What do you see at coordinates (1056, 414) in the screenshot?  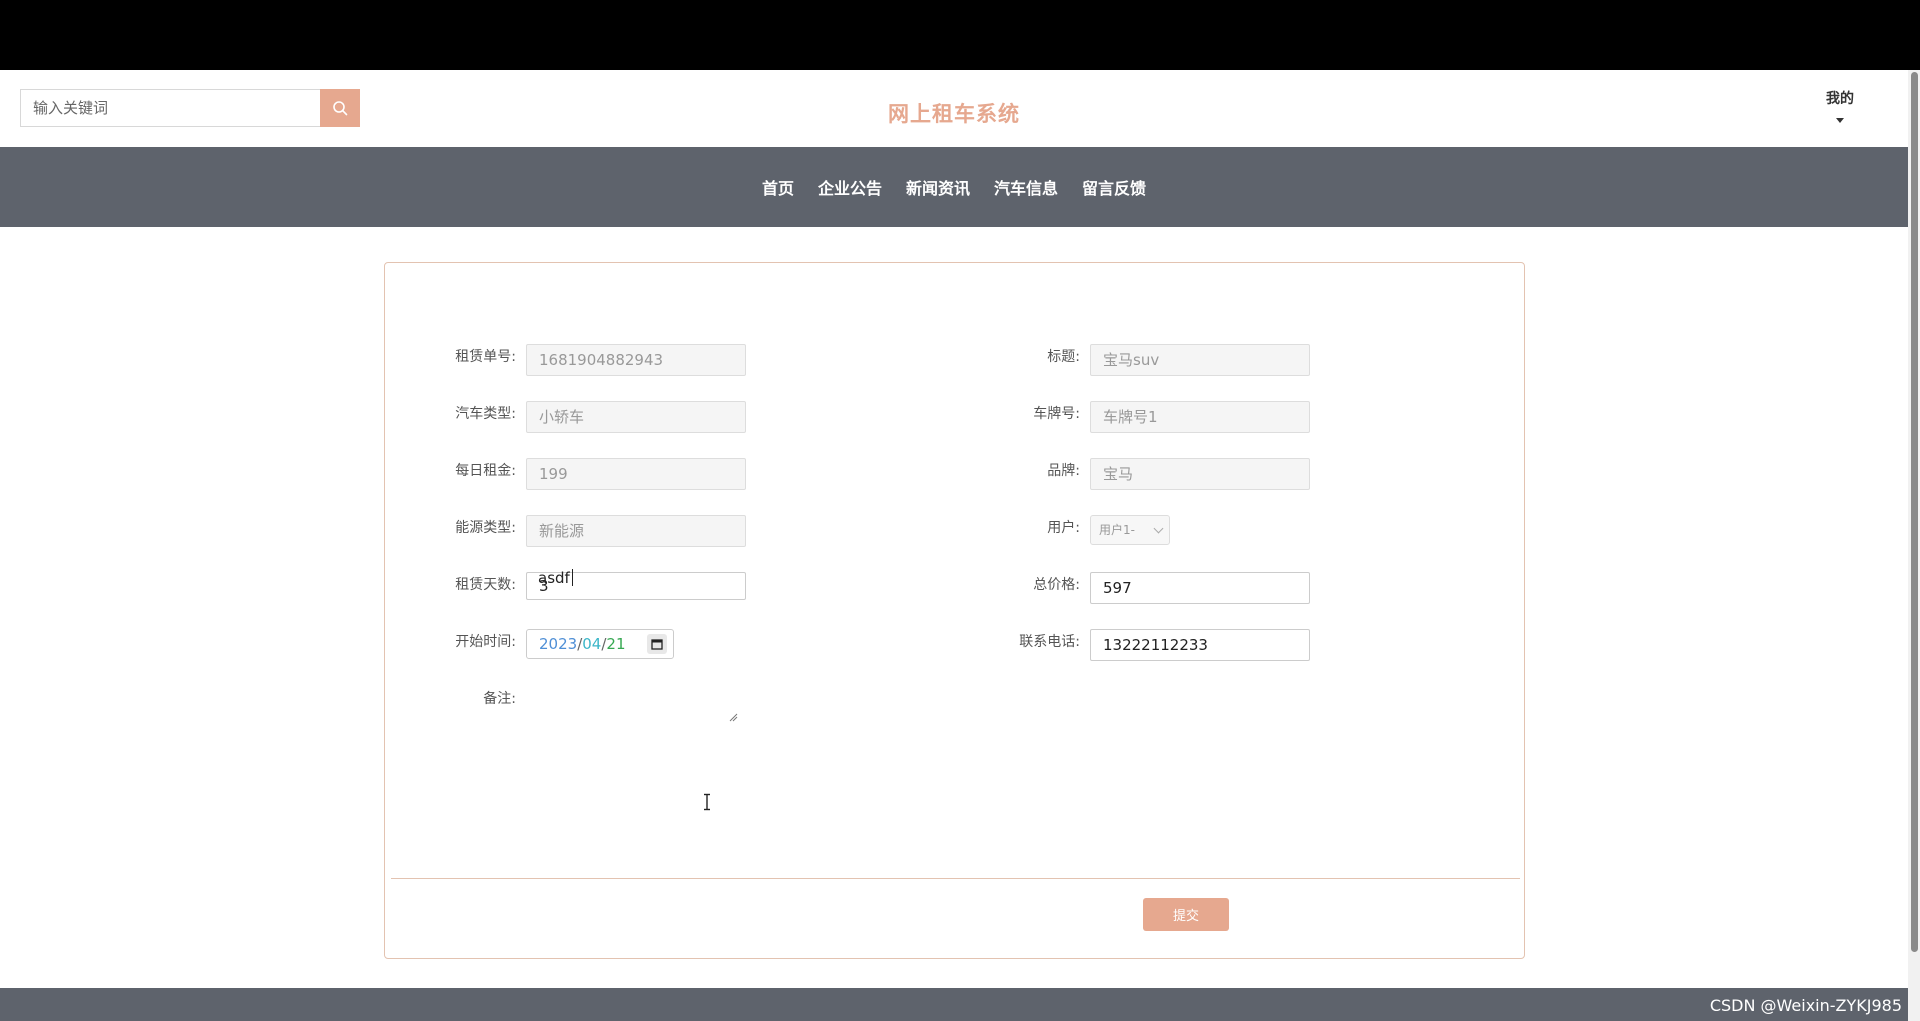 I see `plate-no-label: 车牌号:` at bounding box center [1056, 414].